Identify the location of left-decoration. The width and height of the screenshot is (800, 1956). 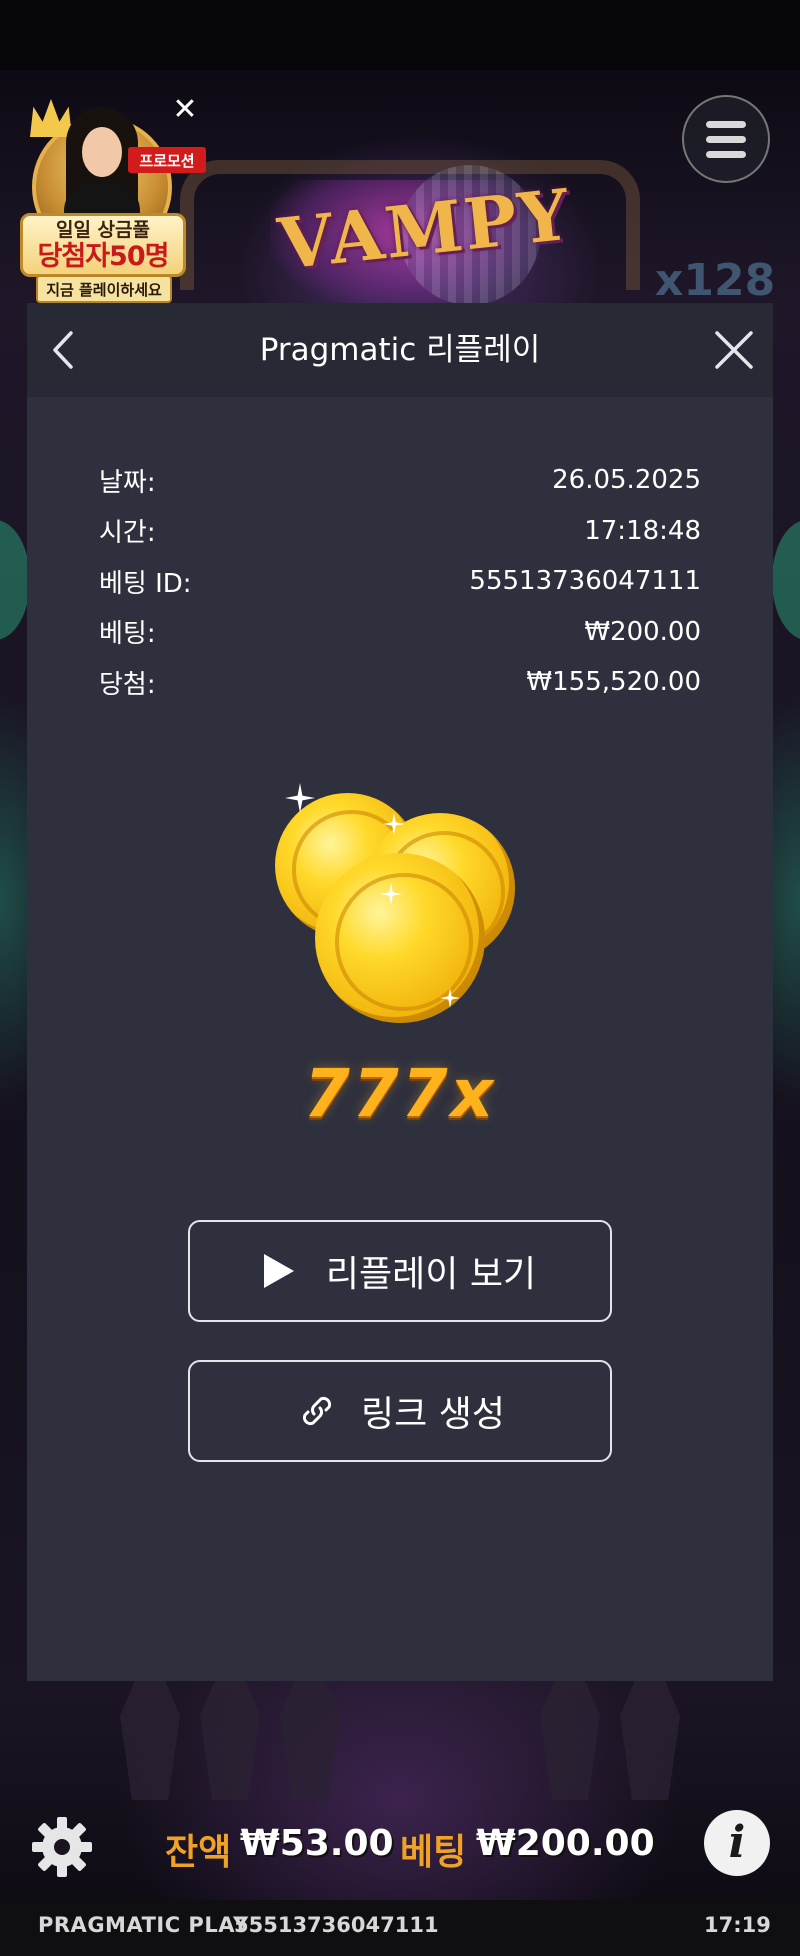
(15, 580).